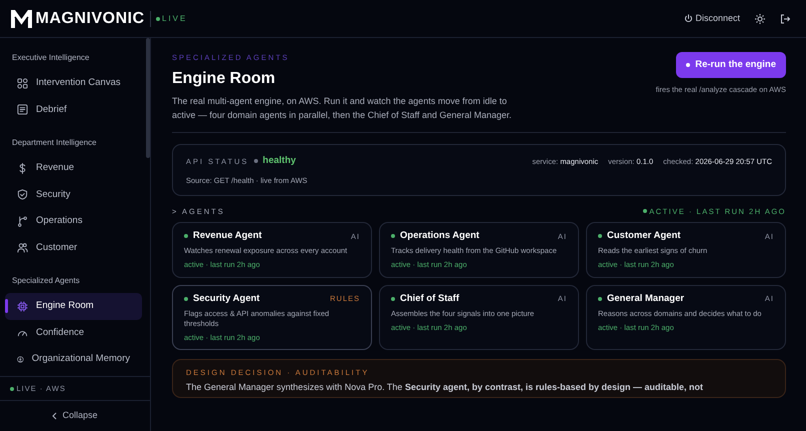 The image size is (806, 431). What do you see at coordinates (21, 18) in the screenshot?
I see `logo-icon` at bounding box center [21, 18].